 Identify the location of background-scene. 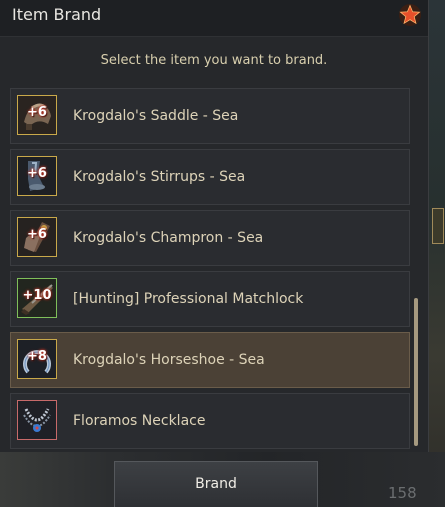
(436, 253).